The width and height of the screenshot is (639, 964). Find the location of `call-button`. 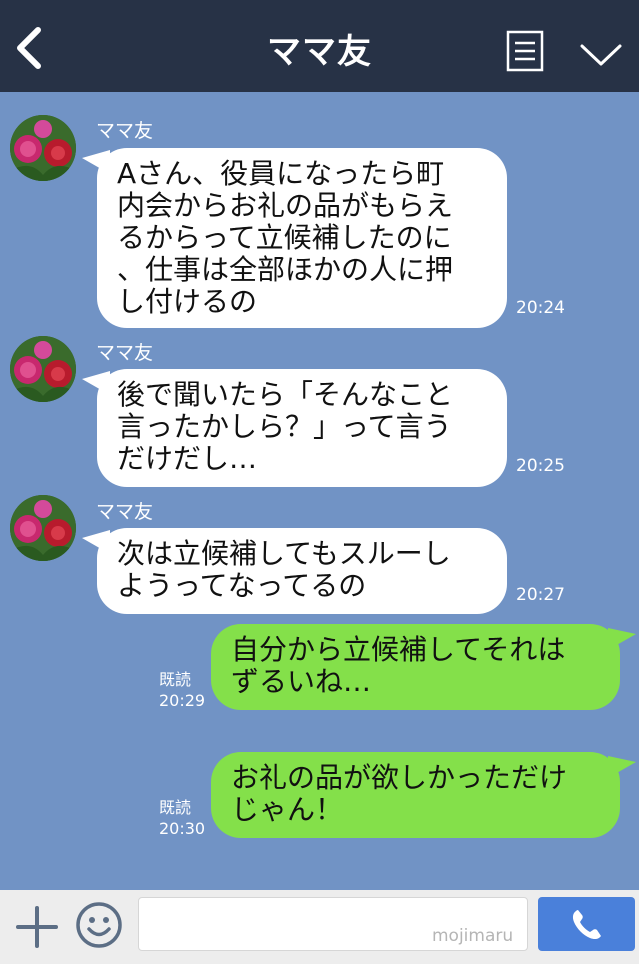

call-button is located at coordinates (586, 924).